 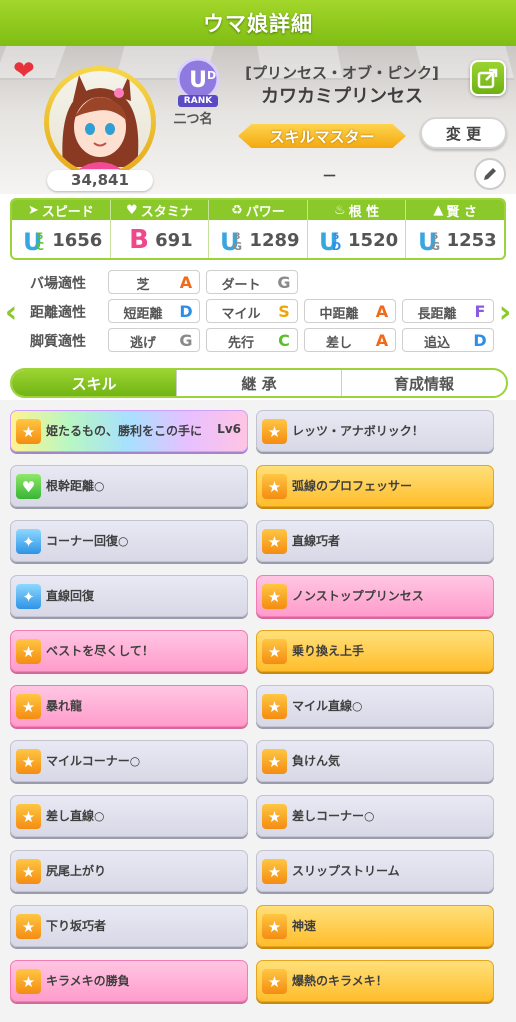 What do you see at coordinates (87, 541) in the screenshot?
I see `skill-name: コーナー回復○` at bounding box center [87, 541].